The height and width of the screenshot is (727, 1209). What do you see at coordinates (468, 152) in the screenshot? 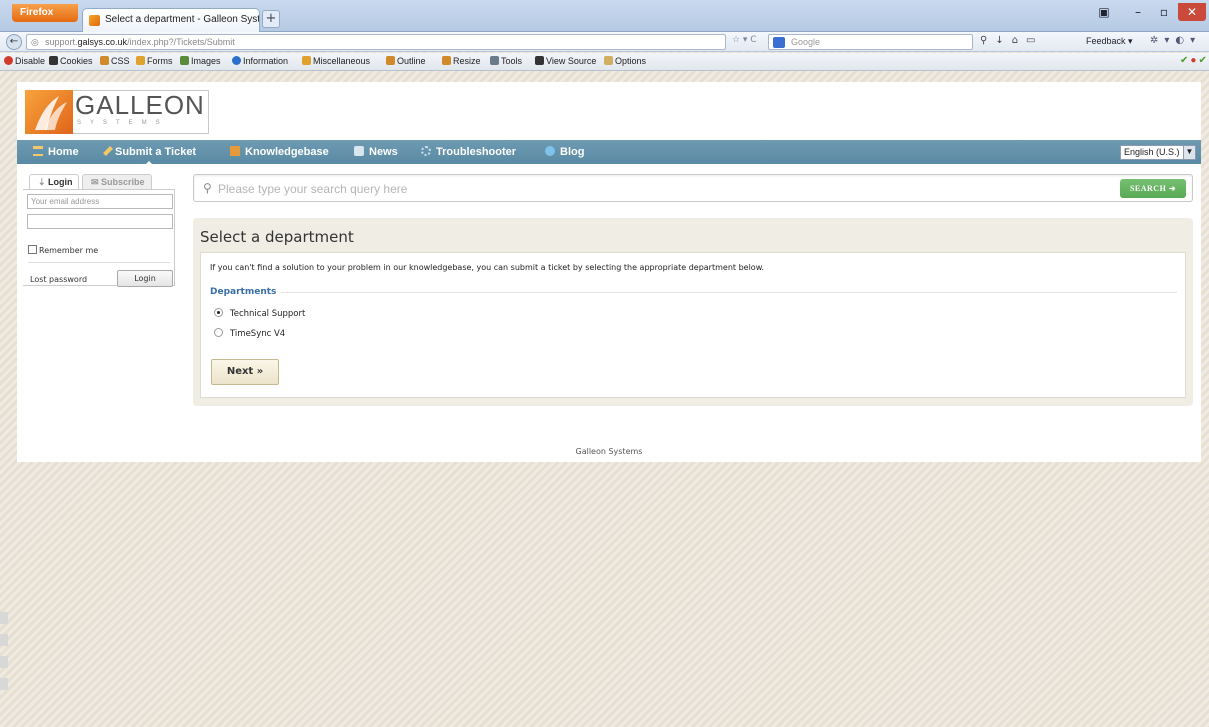
I see `menu-troubleshooter: Troubleshooter` at bounding box center [468, 152].